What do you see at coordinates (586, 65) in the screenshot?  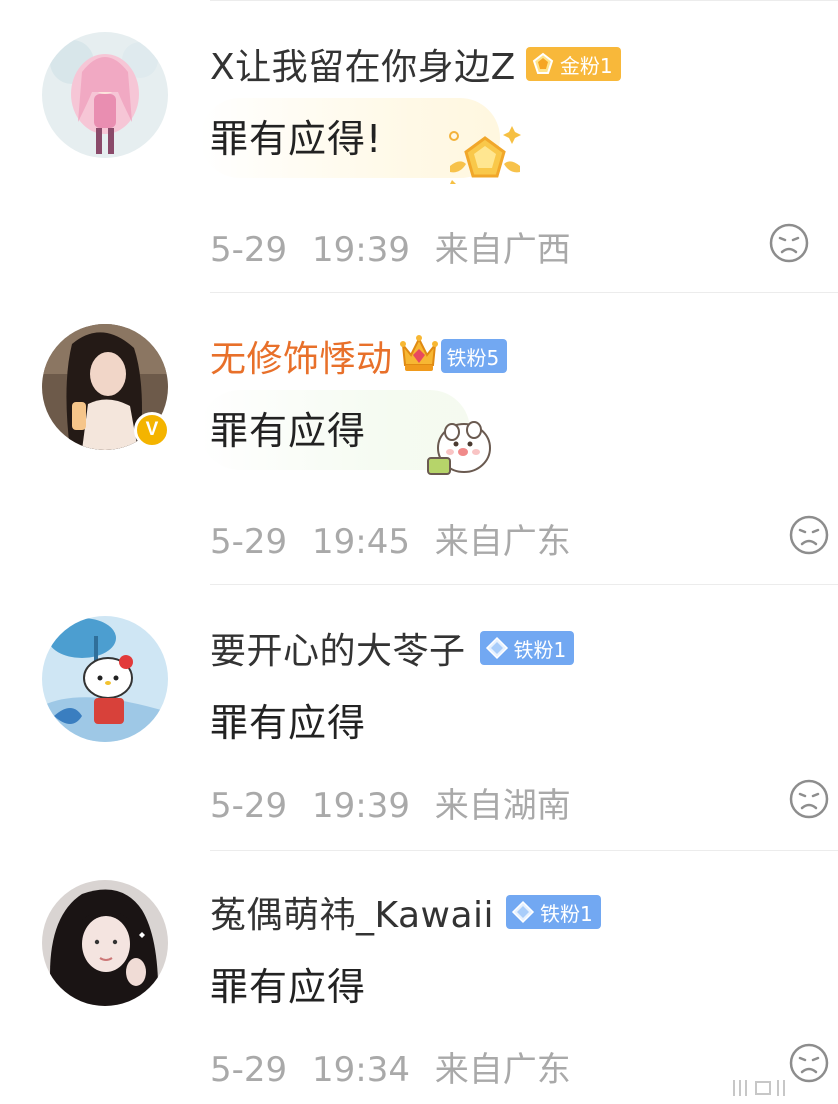 I see `fan-badge-label: 金粉1` at bounding box center [586, 65].